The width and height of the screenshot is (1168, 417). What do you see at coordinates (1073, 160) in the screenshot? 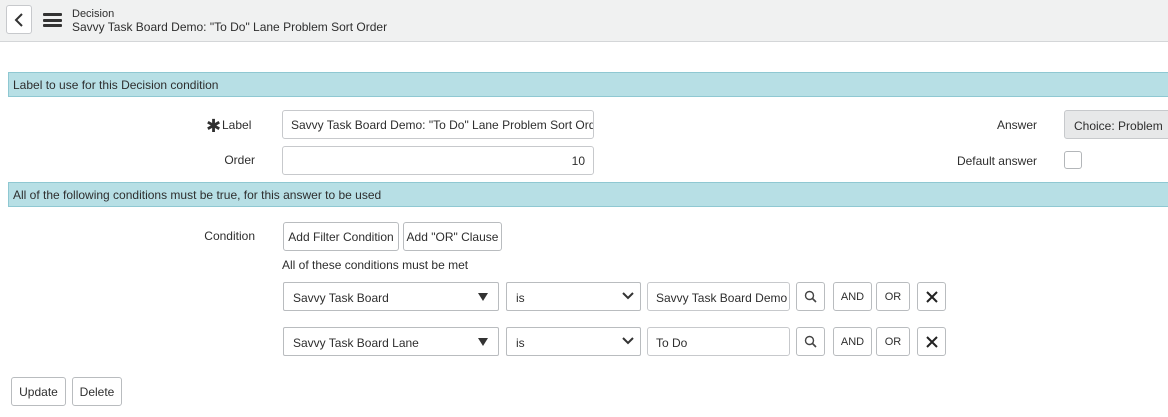
I see `default-answer-checkbox` at bounding box center [1073, 160].